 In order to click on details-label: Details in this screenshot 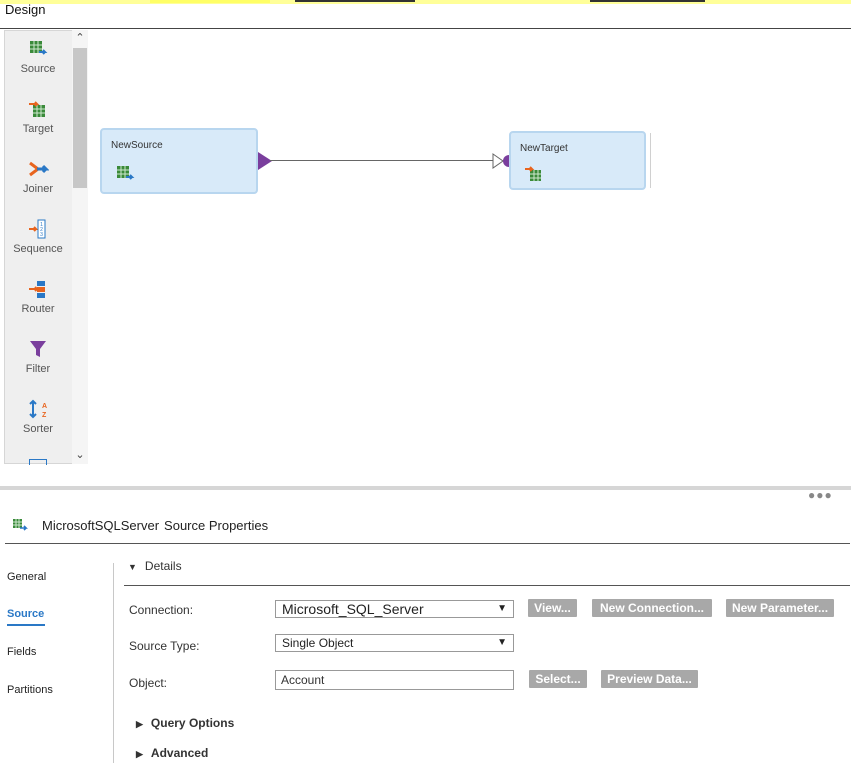, I will do `click(163, 566)`.